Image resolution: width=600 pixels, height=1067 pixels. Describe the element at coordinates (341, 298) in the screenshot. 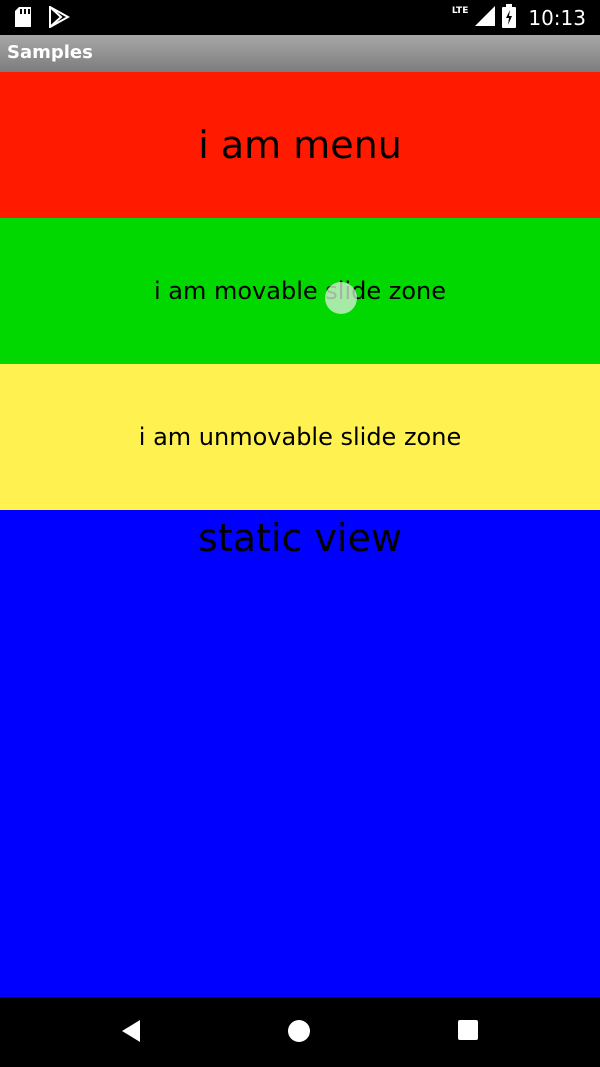

I see `touch-indicator` at that location.